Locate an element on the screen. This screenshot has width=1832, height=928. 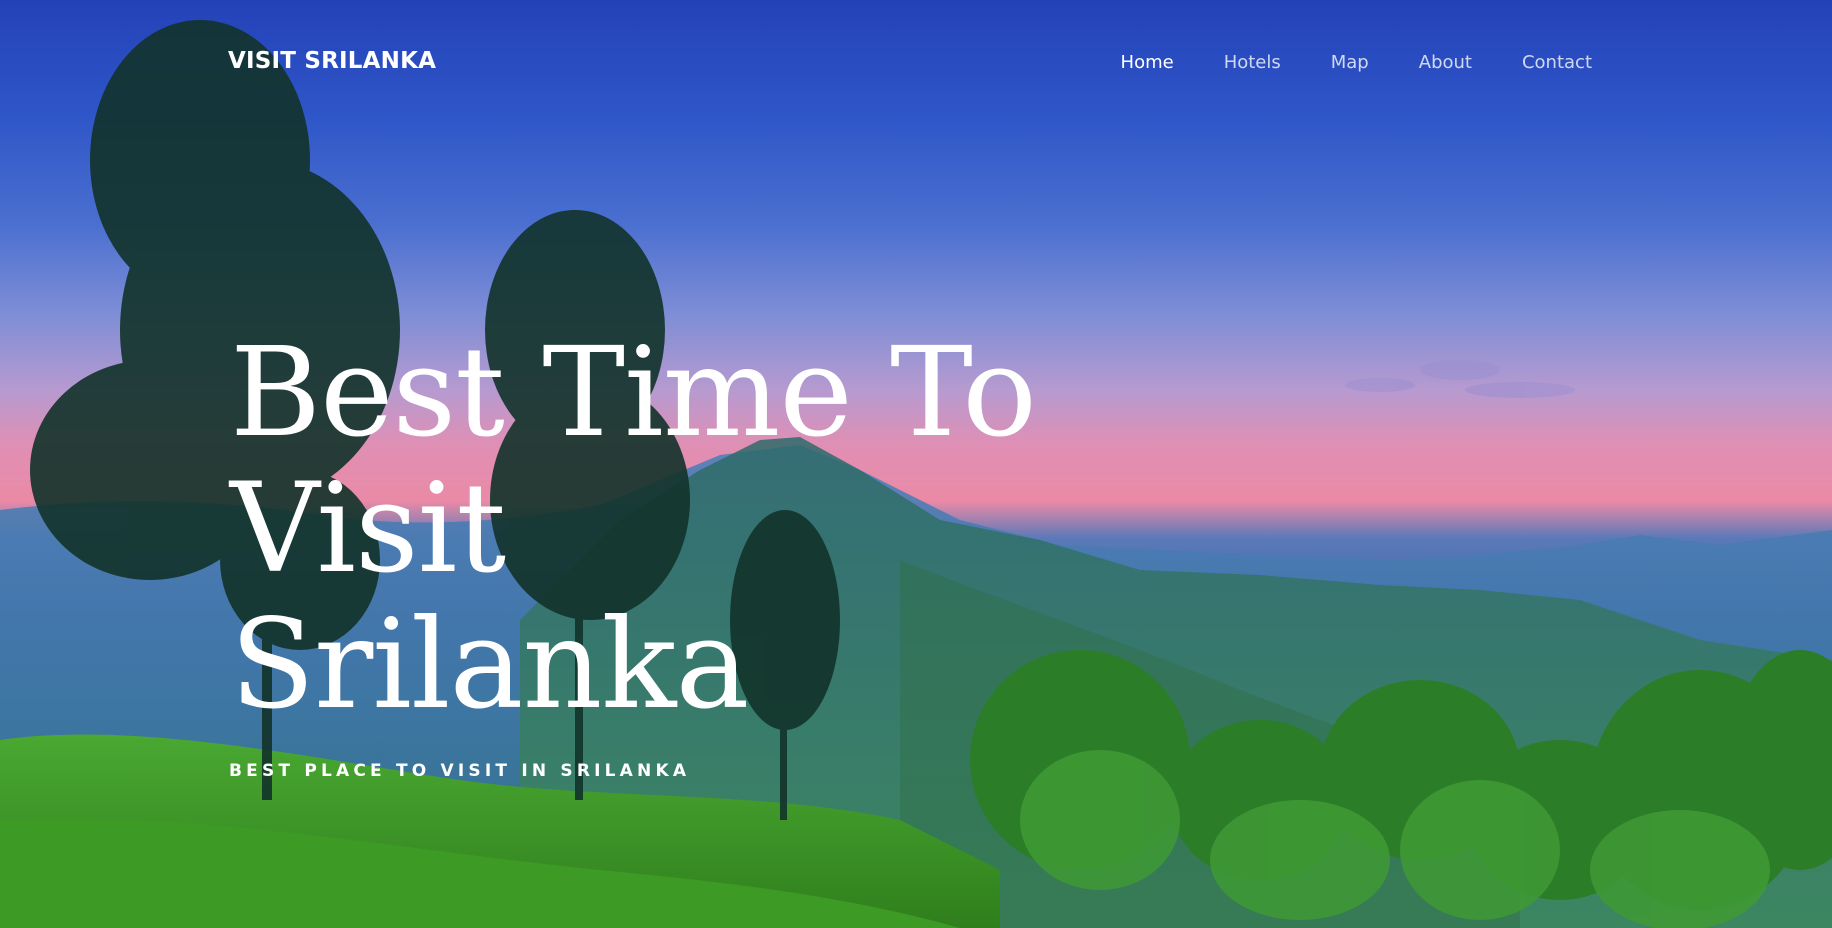
hero-headline-line-2: Visit is located at coordinates (368, 529).